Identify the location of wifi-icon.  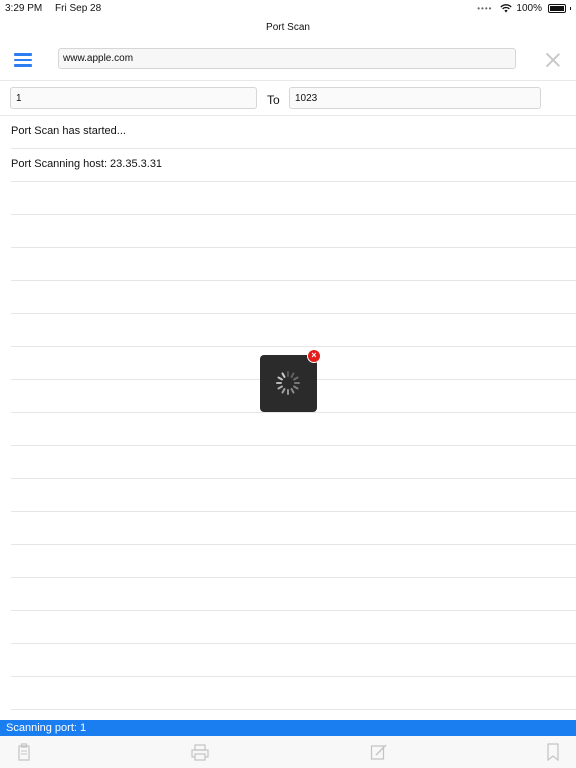
(506, 8).